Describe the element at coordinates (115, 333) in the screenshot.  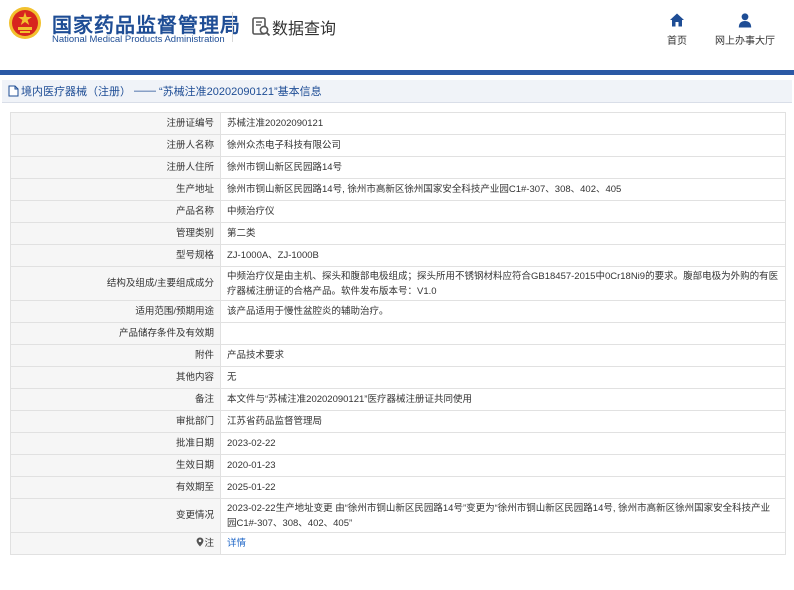
I see `field-label: 产品储存条件及有效期` at that location.